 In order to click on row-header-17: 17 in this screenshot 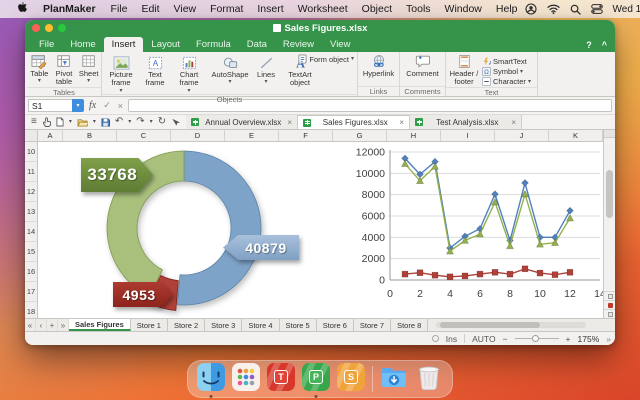, I will do `click(31, 292)`.